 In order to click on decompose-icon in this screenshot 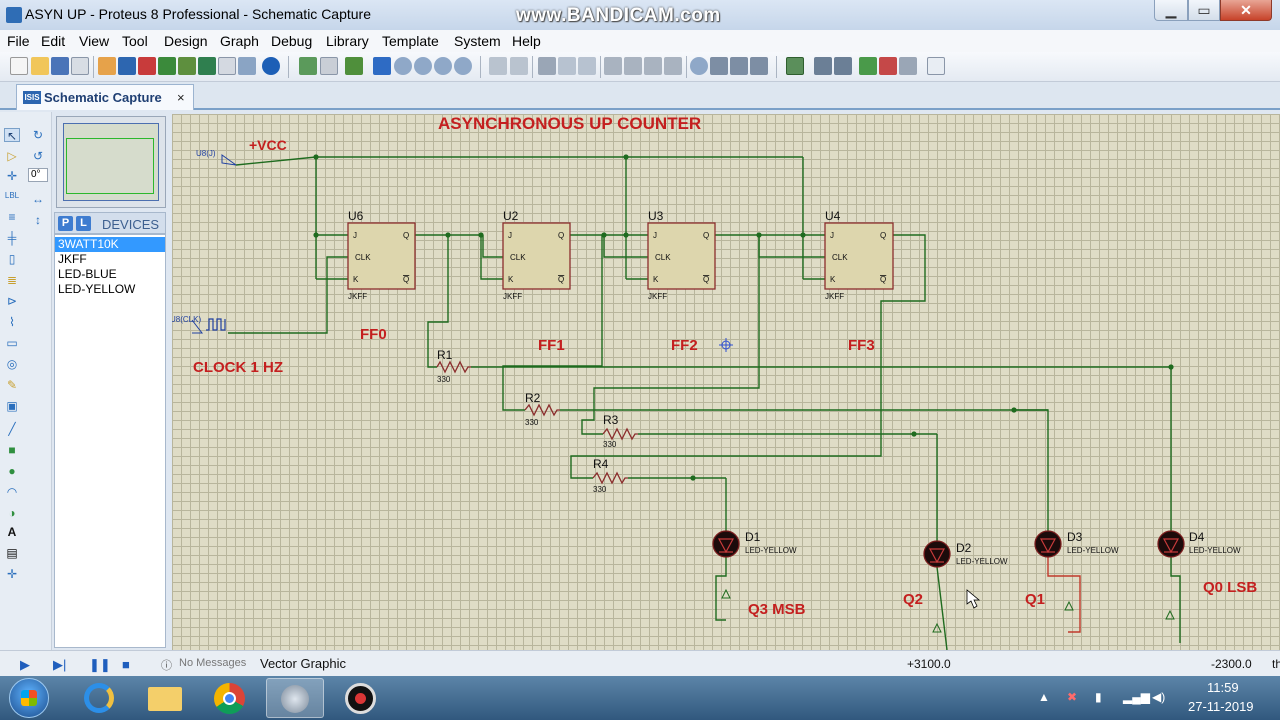, I will do `click(759, 66)`.